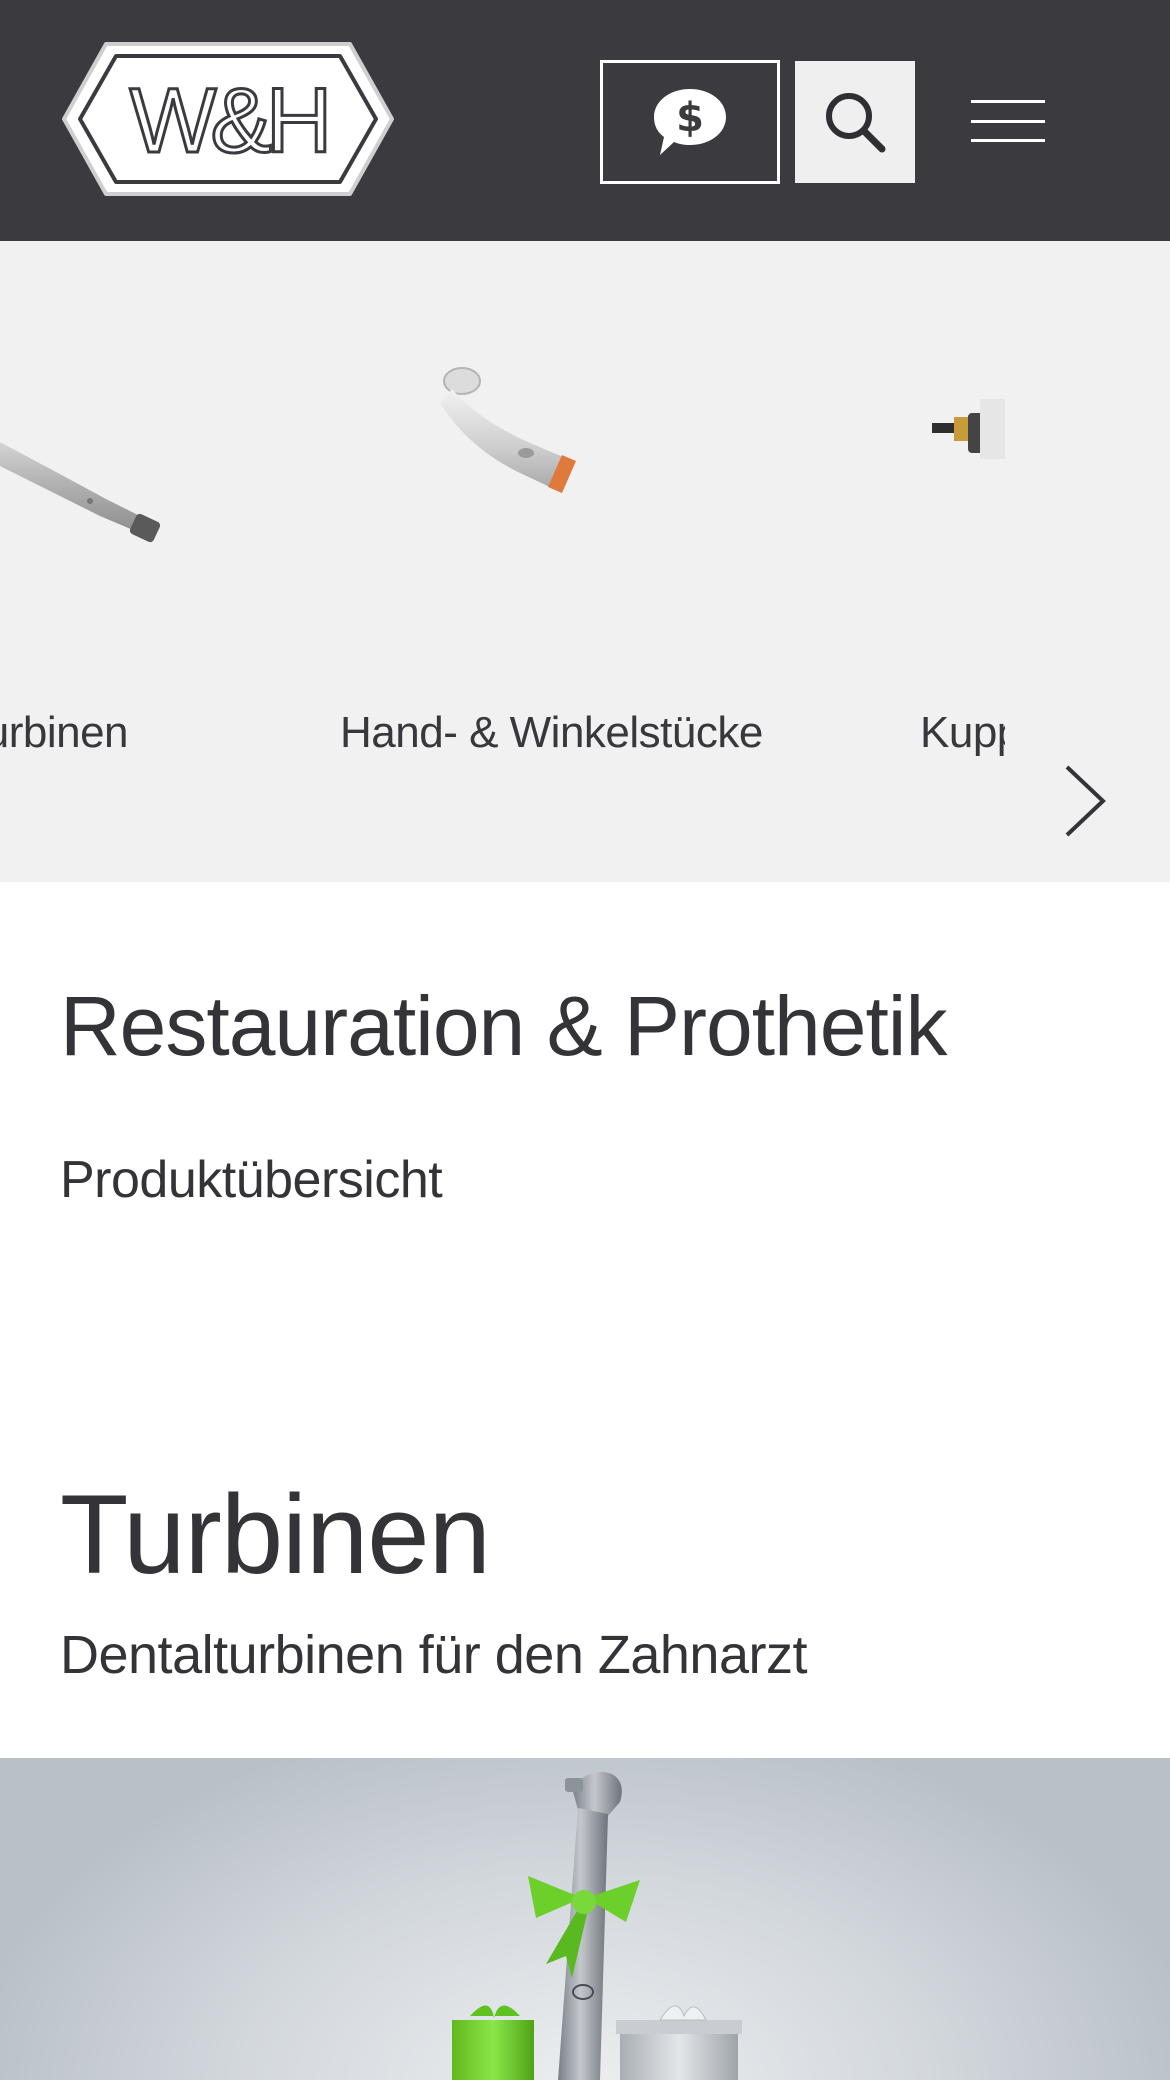 The height and width of the screenshot is (2080, 1170). I want to click on carousel-slide-label: Kupplungen, so click(962, 732).